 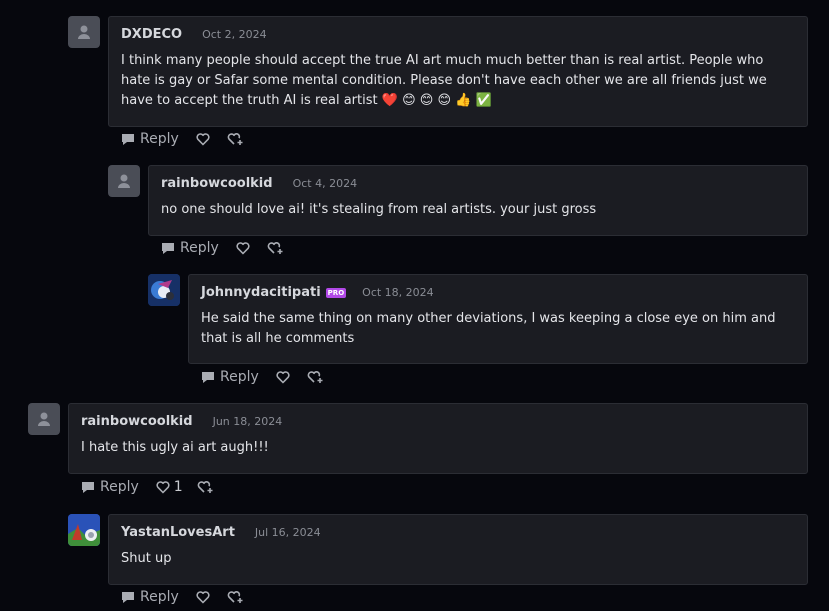 I want to click on like-button: 1, so click(x=169, y=487).